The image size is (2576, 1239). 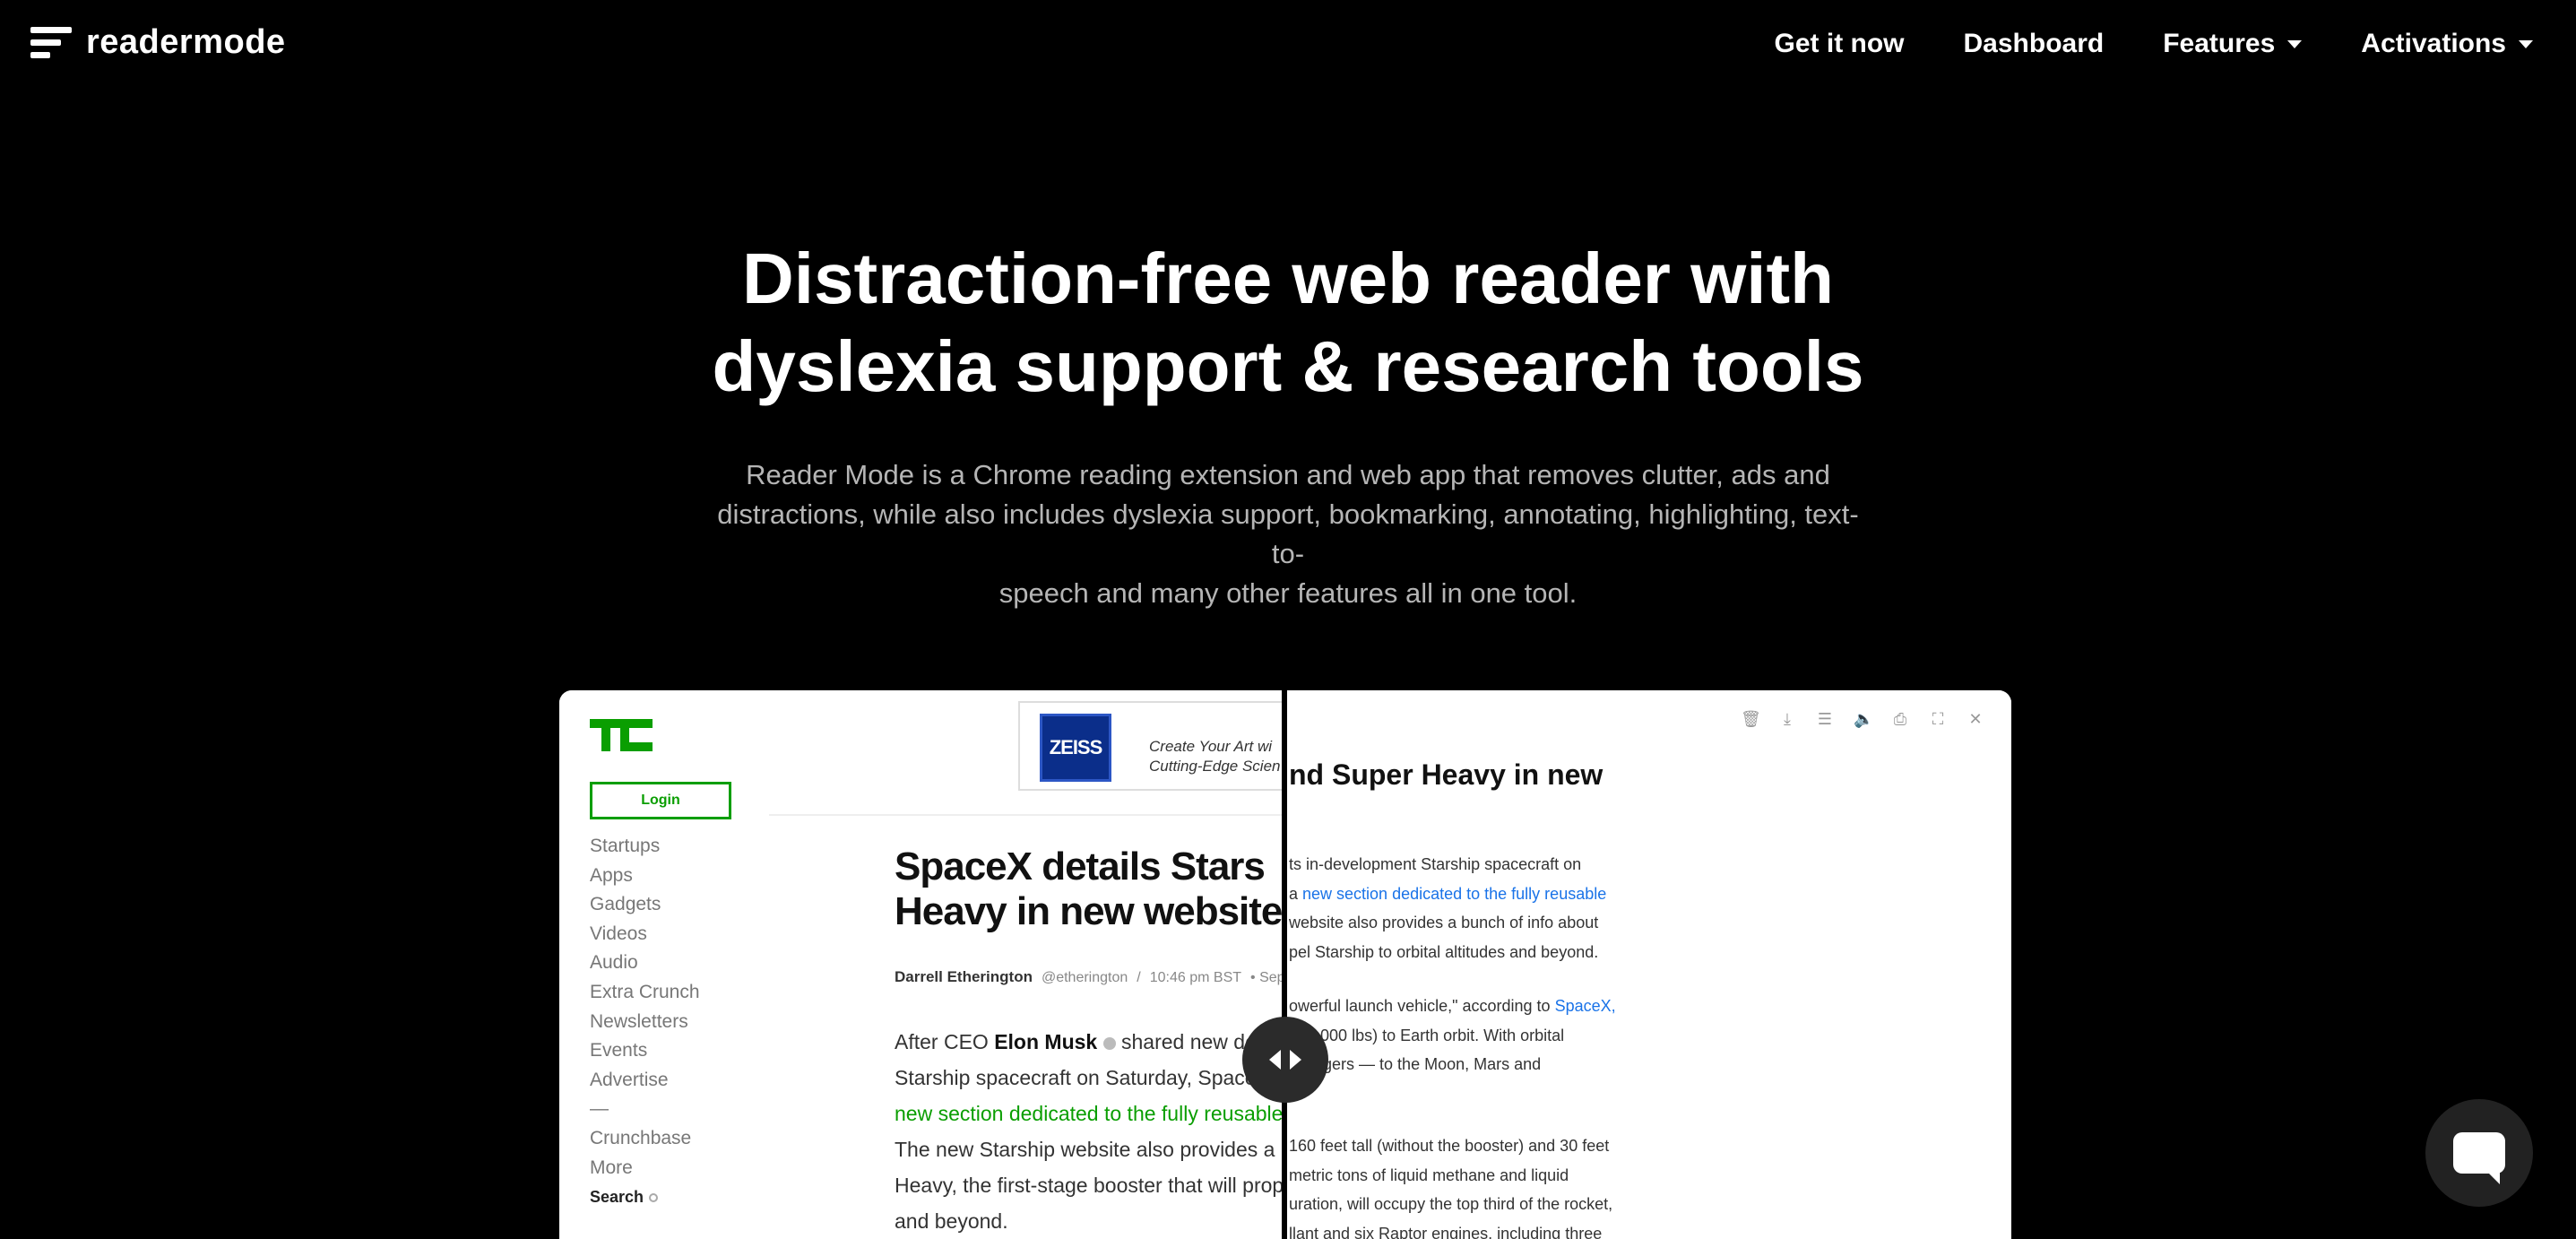 What do you see at coordinates (617, 1198) in the screenshot?
I see `search-label: Search` at bounding box center [617, 1198].